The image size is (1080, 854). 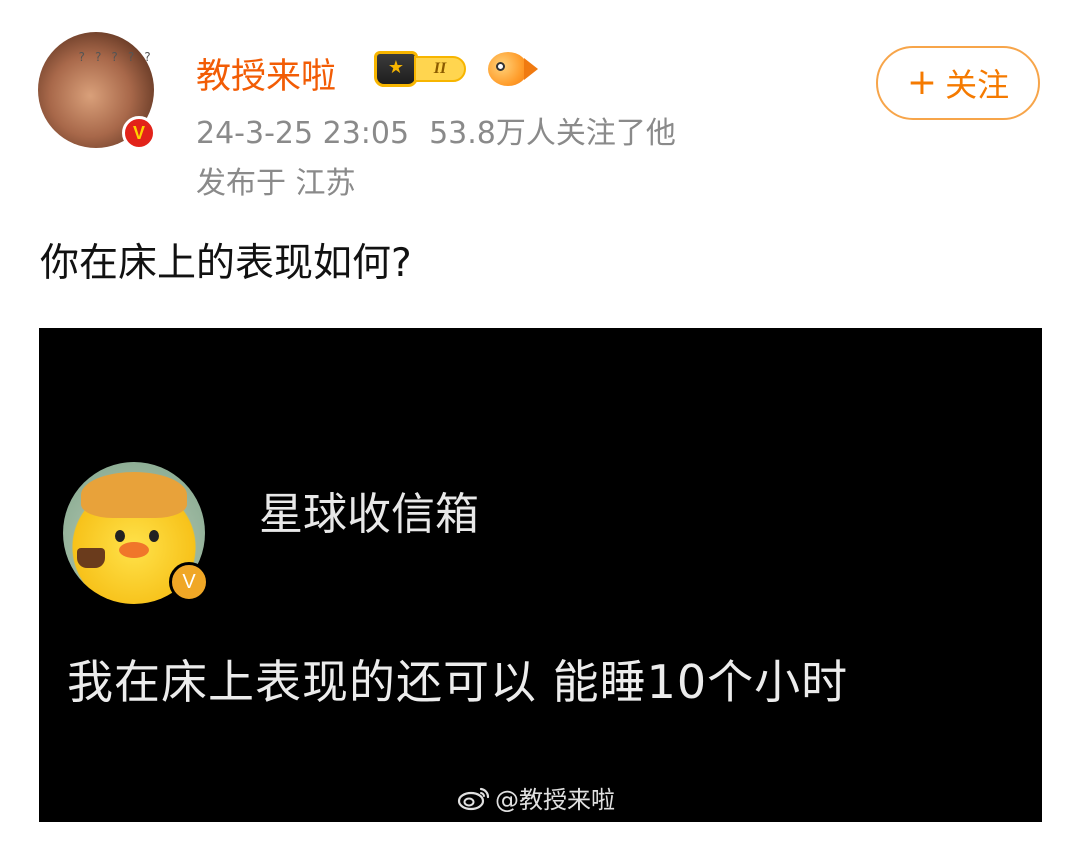 What do you see at coordinates (396, 69) in the screenshot?
I see `crown-icon: ★` at bounding box center [396, 69].